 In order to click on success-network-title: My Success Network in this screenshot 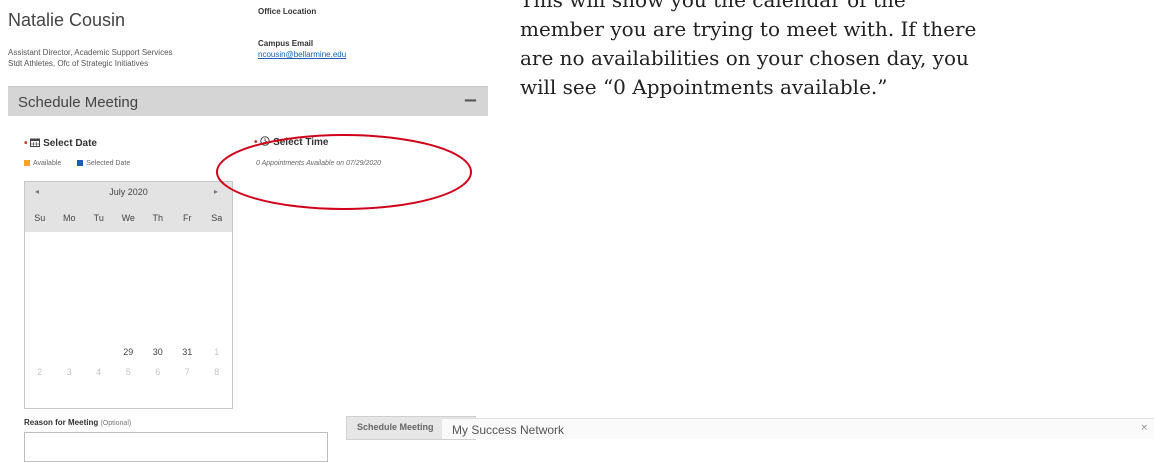, I will do `click(508, 430)`.